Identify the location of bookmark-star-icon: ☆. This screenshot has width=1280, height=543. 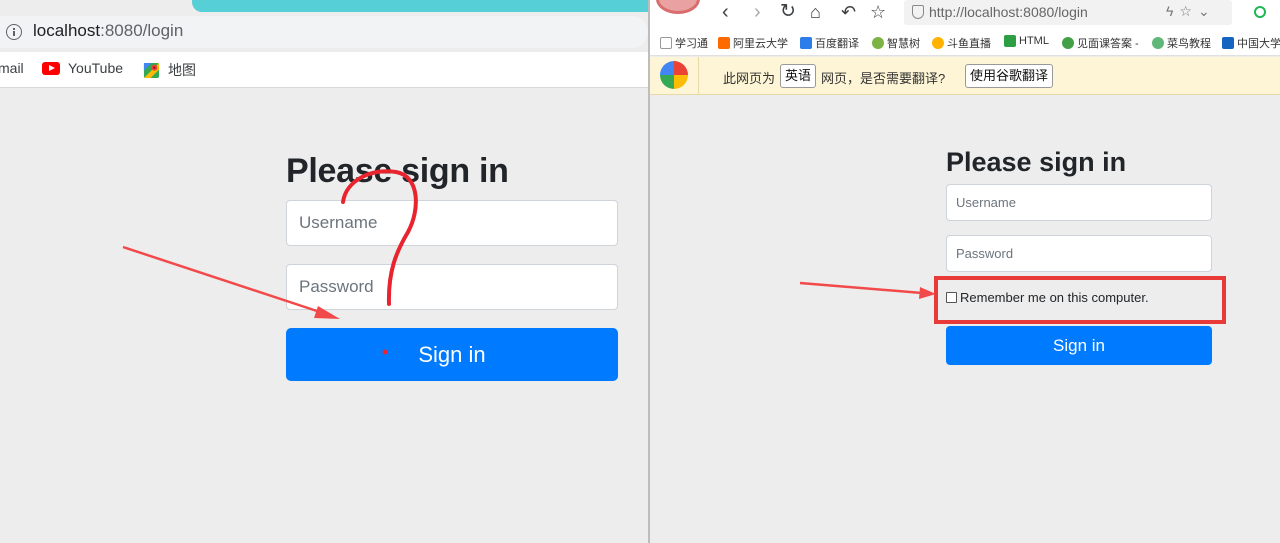
(878, 12).